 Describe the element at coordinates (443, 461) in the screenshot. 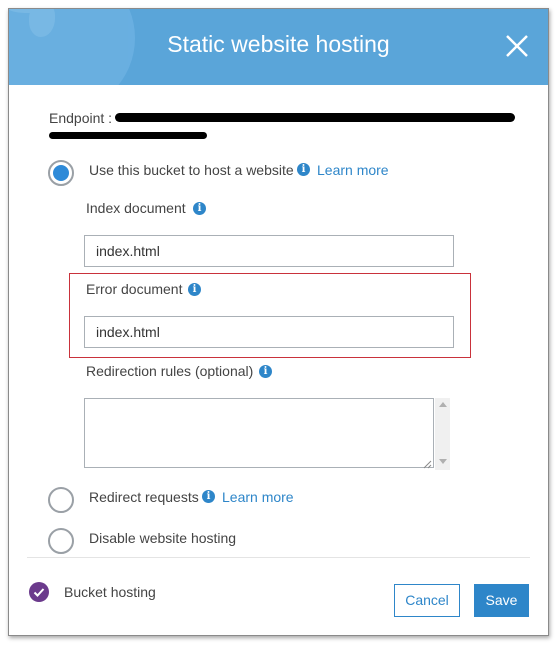

I see `scroll-down-arrow-icon` at that location.